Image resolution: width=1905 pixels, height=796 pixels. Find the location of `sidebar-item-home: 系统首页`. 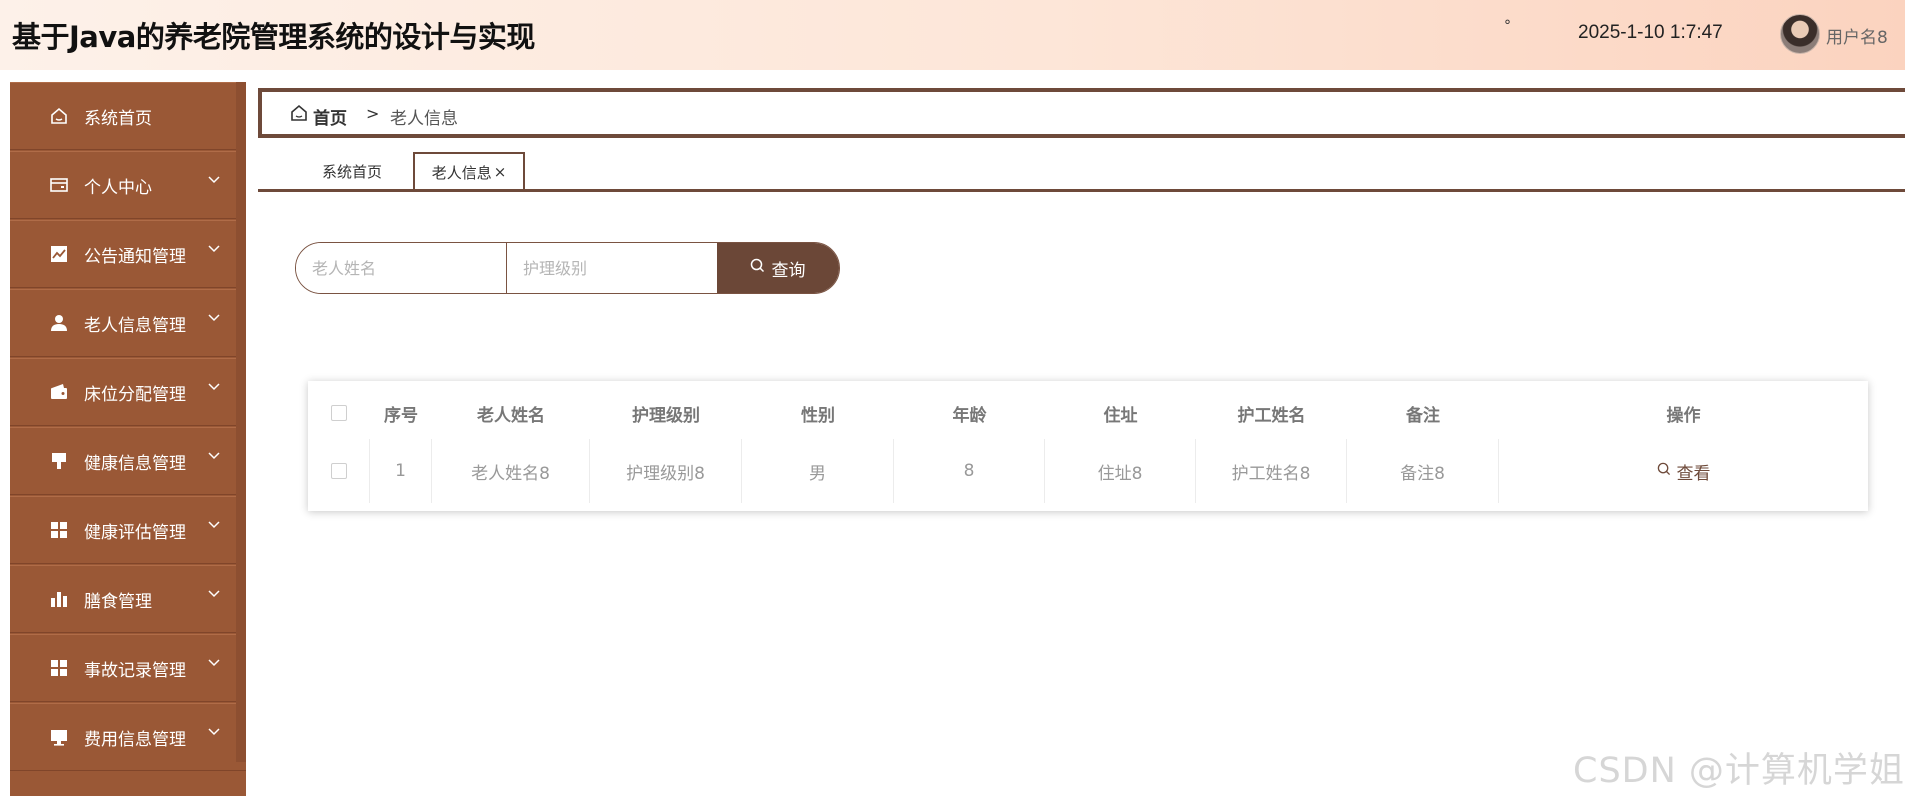

sidebar-item-home: 系统首页 is located at coordinates (128, 116).